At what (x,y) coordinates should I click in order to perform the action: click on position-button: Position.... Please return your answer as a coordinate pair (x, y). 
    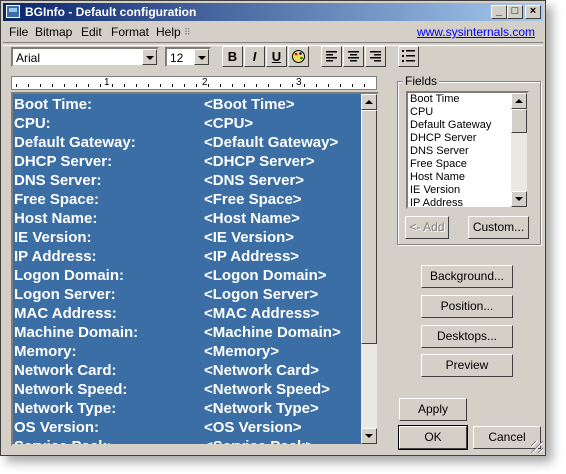
    Looking at the image, I should click on (467, 306).